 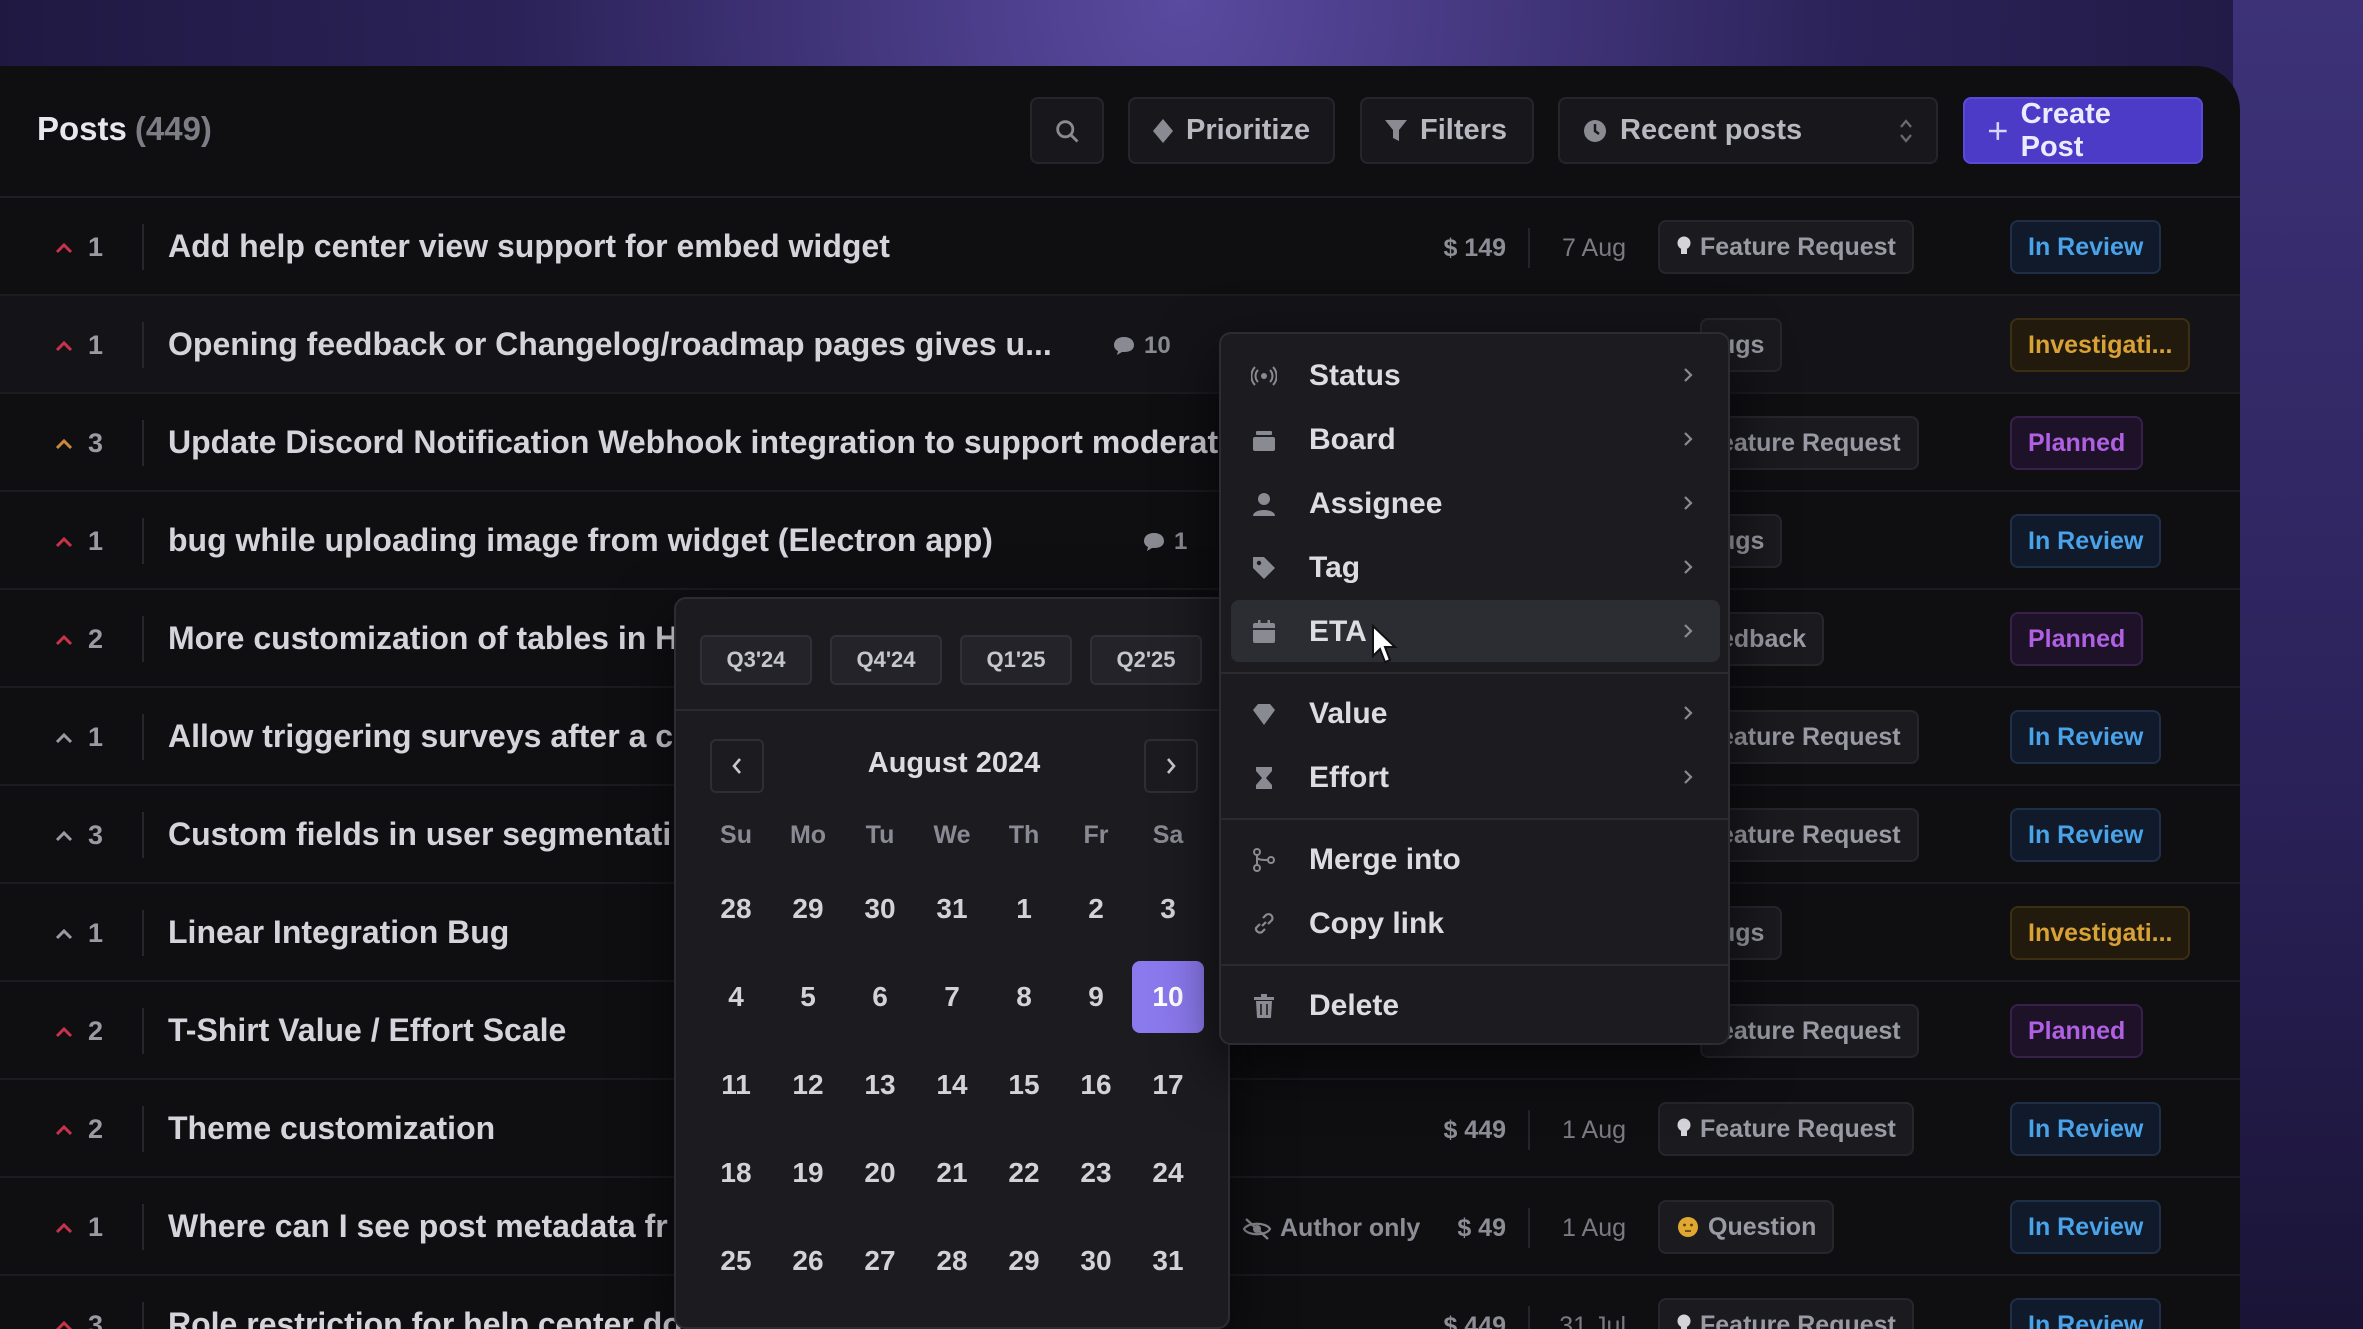 What do you see at coordinates (1475, 375) in the screenshot?
I see `menu-item-status: Status` at bounding box center [1475, 375].